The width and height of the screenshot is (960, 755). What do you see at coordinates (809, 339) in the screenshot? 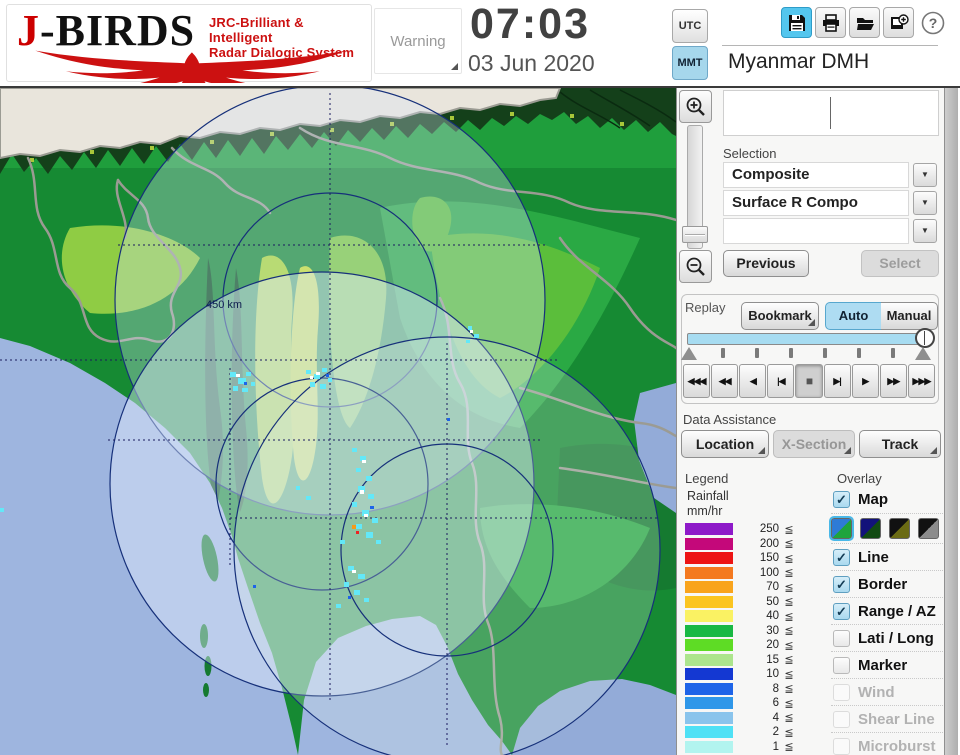
I see `replay-slider-track` at bounding box center [809, 339].